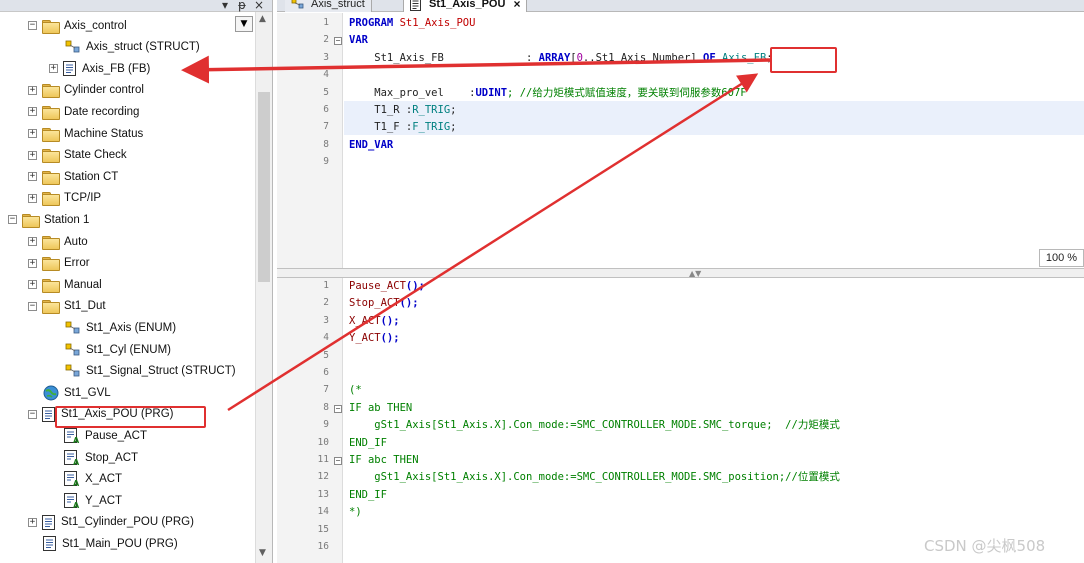 This screenshot has height=563, width=1084. What do you see at coordinates (262, 553) in the screenshot?
I see `scroll-down-icon: ▼` at bounding box center [262, 553].